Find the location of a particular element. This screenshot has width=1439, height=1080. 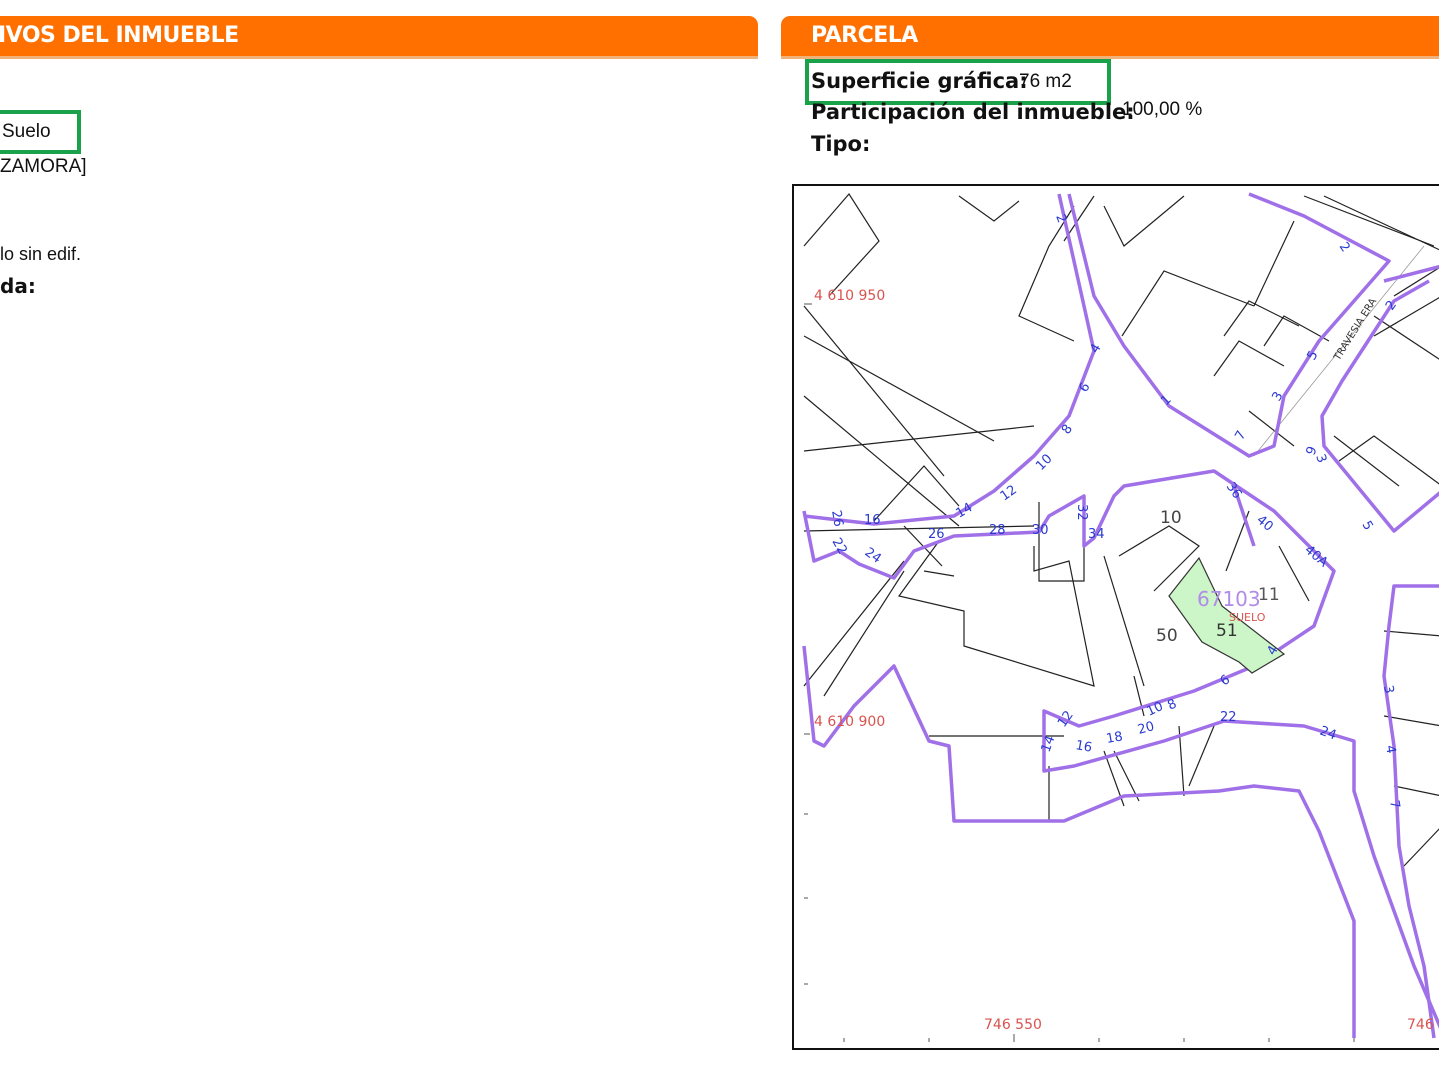

house-number: 32 is located at coordinates (1081, 512).